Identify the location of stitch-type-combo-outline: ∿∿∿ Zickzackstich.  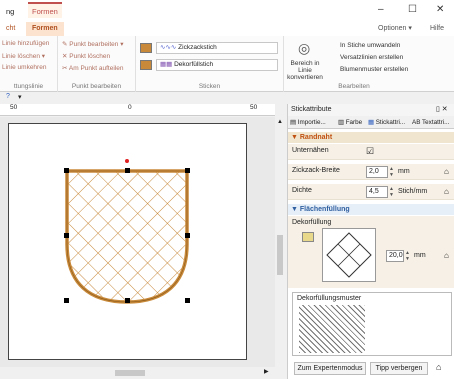
(217, 48).